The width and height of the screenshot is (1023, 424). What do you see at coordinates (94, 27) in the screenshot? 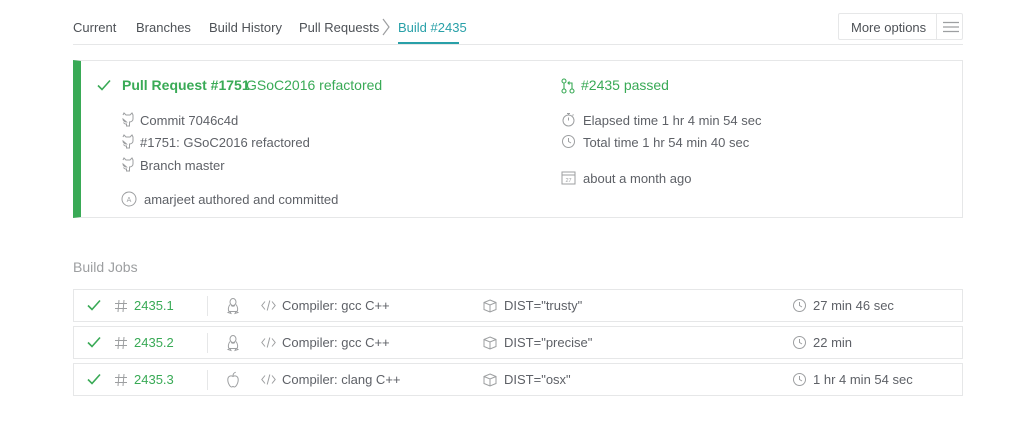
I see `tab-current: Current` at bounding box center [94, 27].